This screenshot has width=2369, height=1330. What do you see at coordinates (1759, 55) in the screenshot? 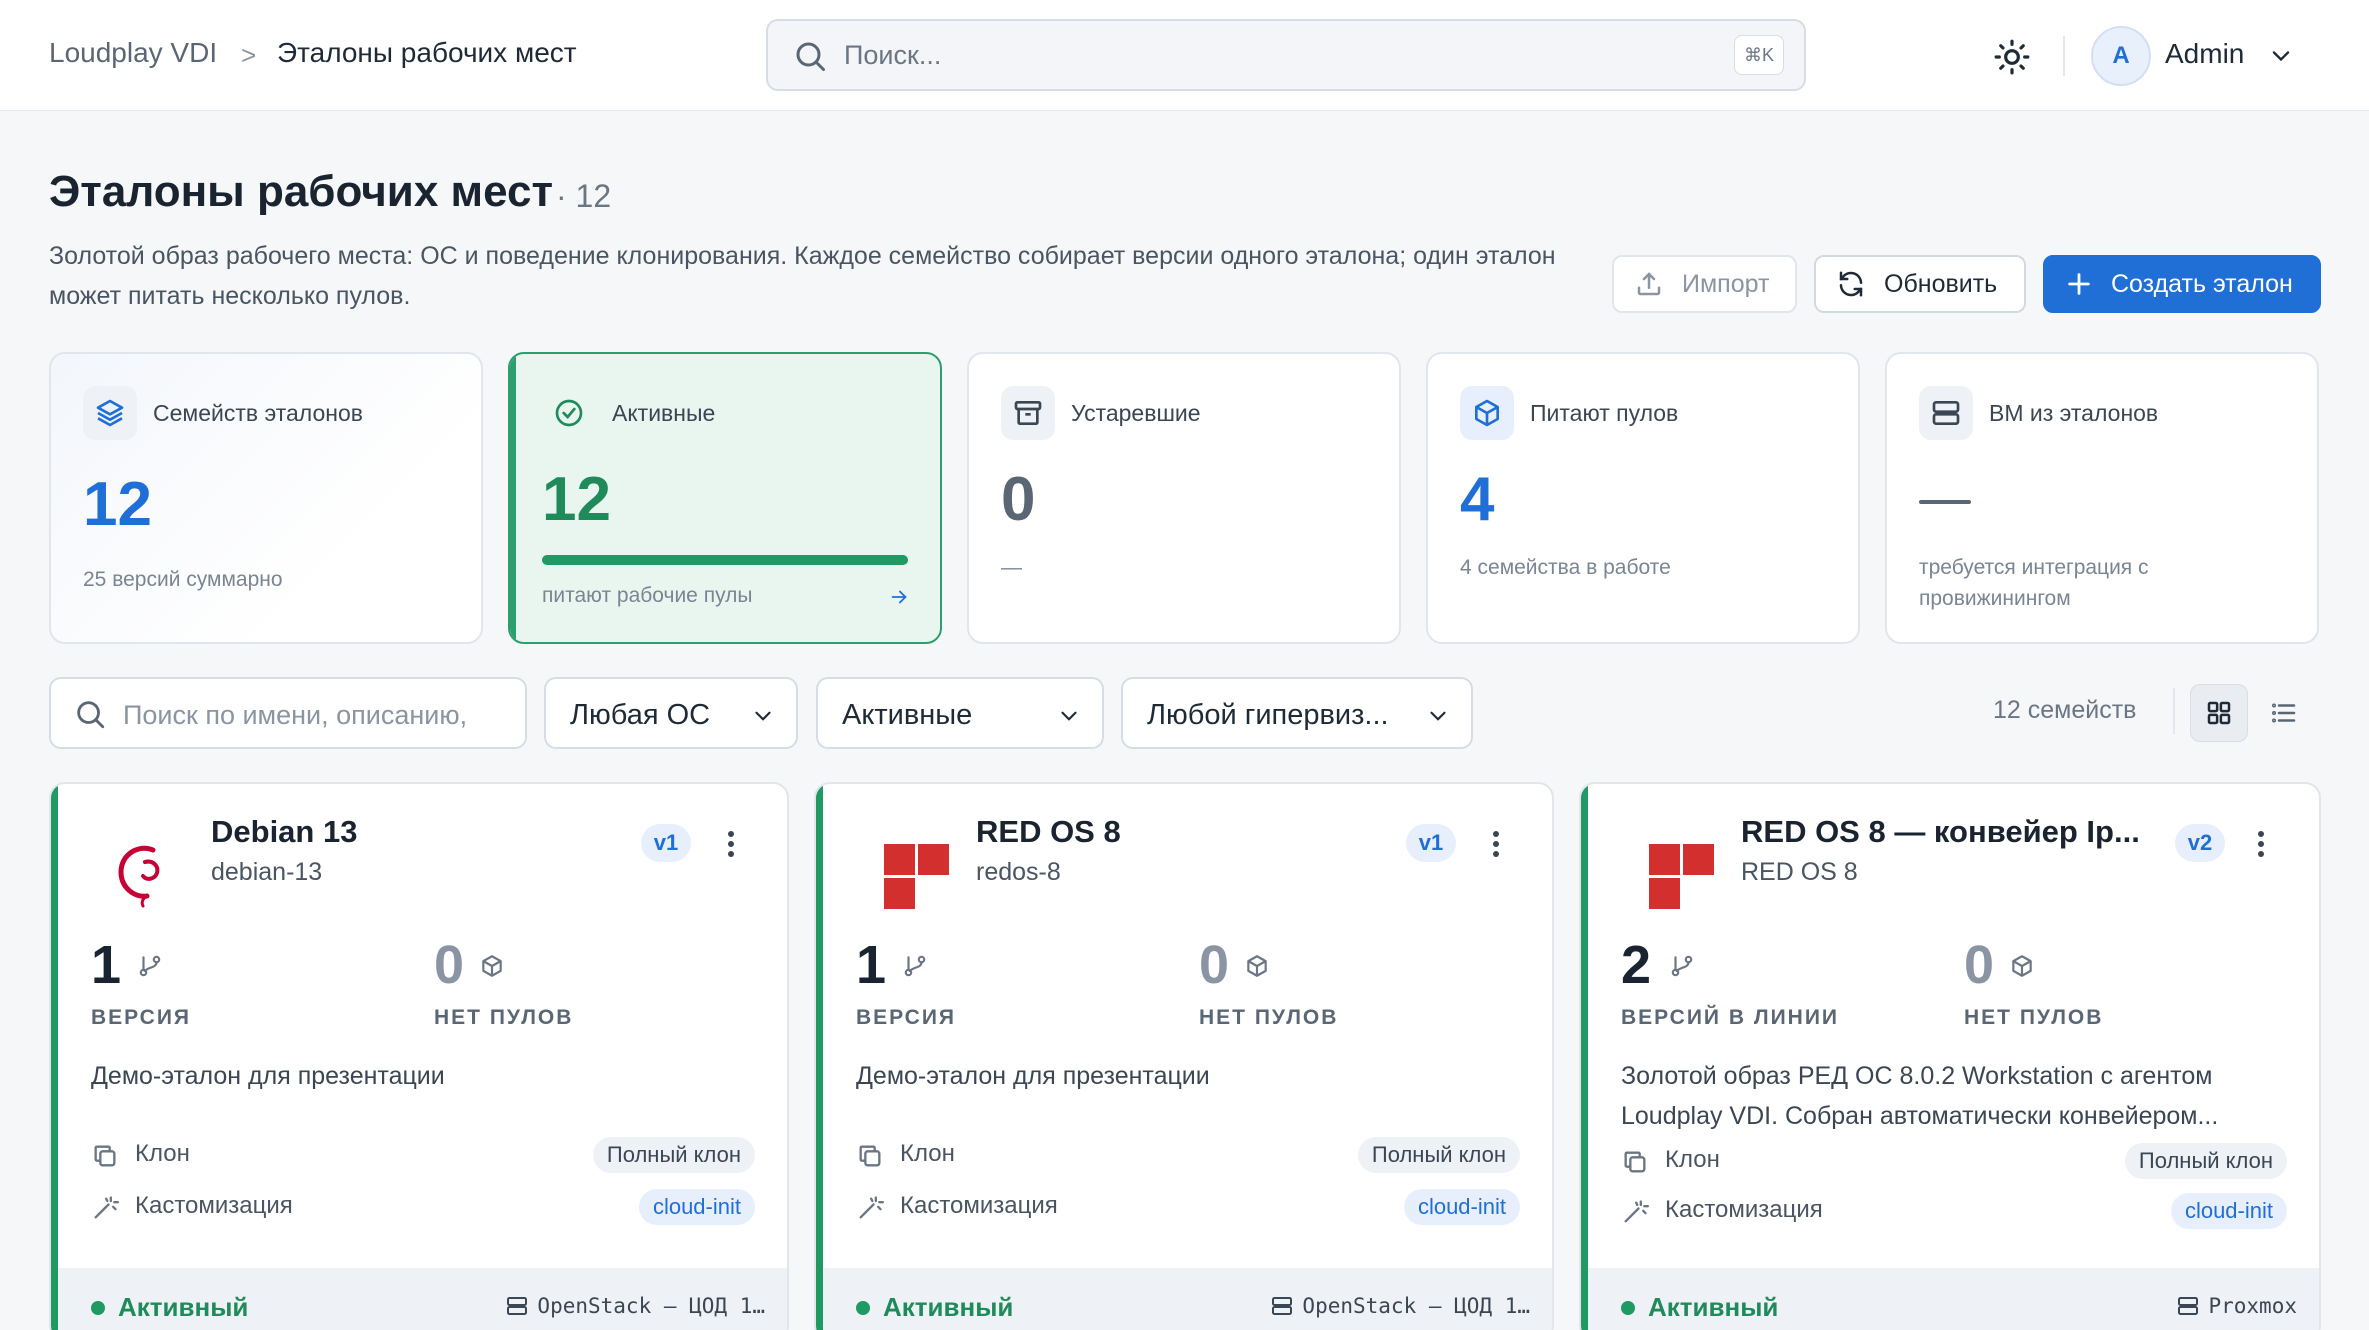
I see `search-shortcut-badge: ⌘K` at bounding box center [1759, 55].